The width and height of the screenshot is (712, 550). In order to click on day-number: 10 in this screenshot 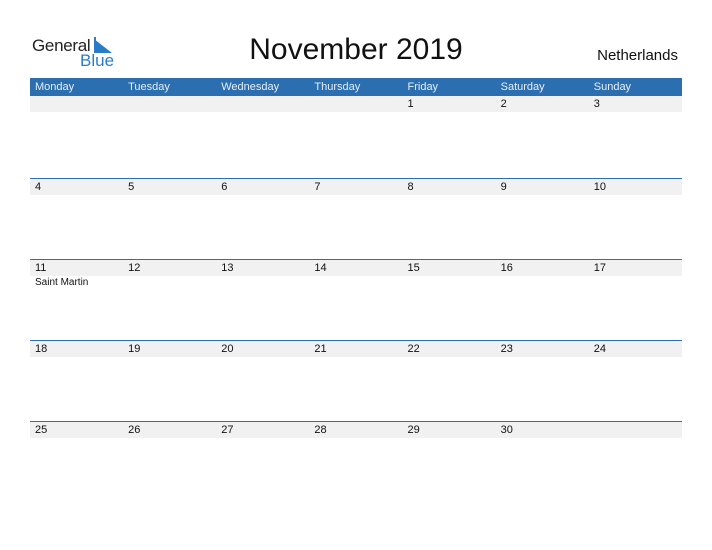, I will do `click(599, 187)`.